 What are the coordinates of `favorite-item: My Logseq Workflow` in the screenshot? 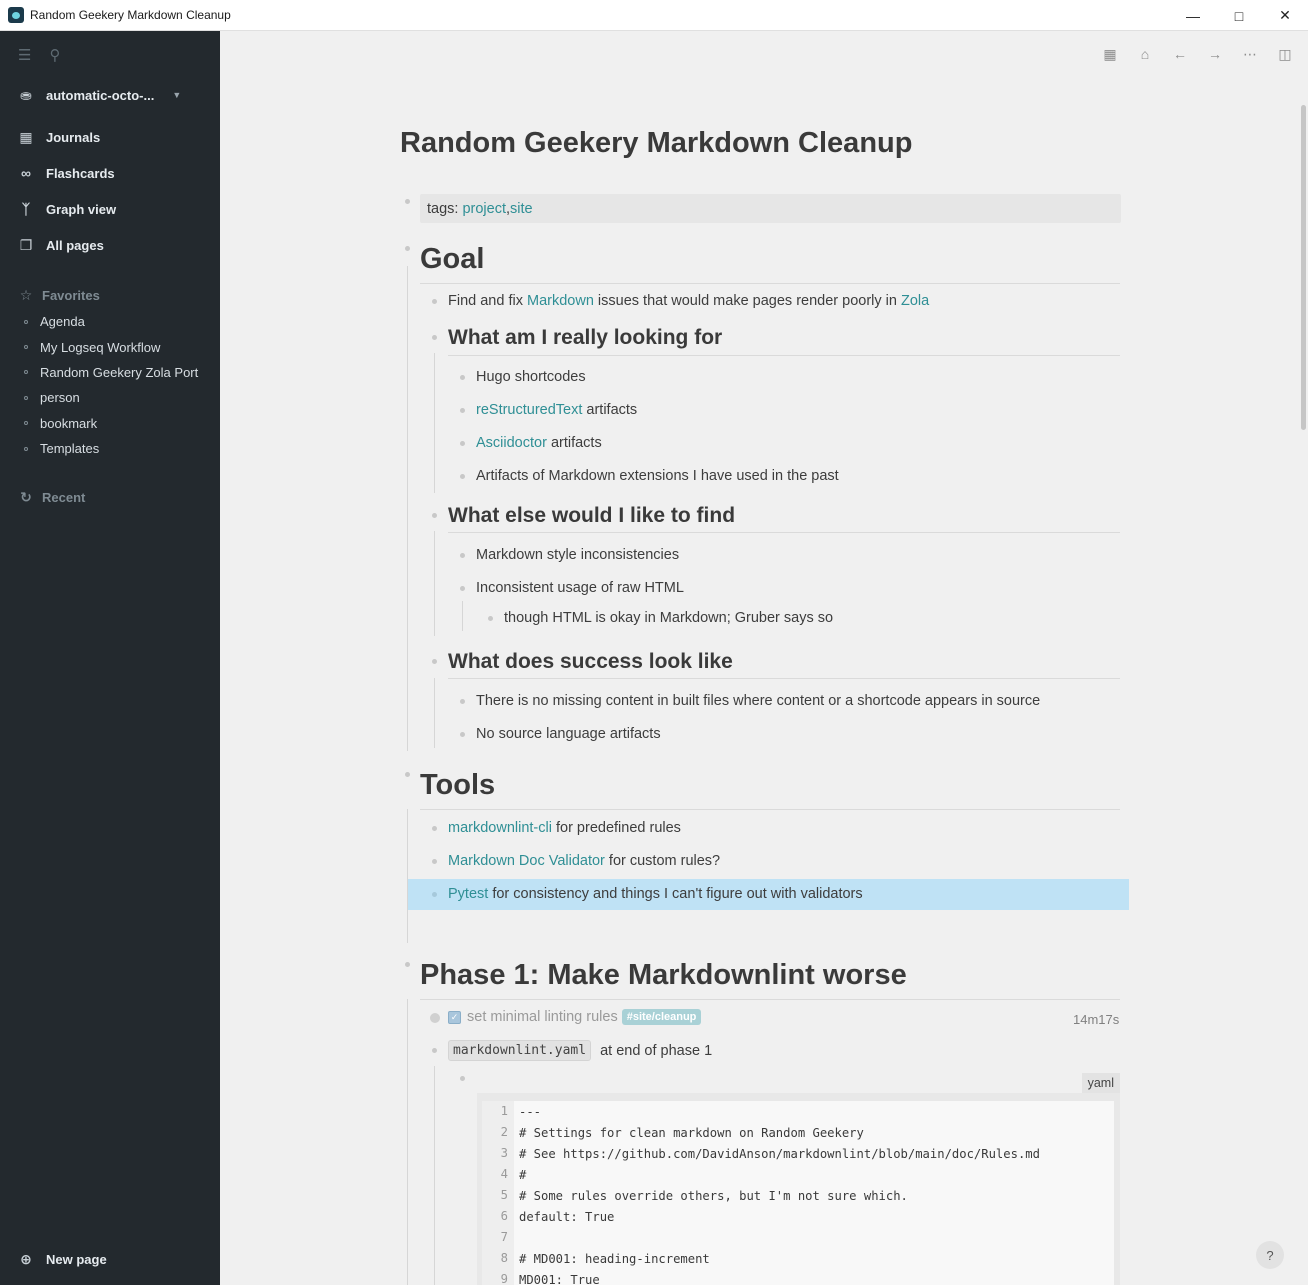 It's located at (110, 346).